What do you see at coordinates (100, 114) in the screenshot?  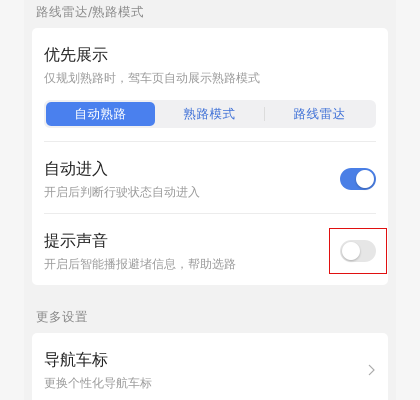 I see `segment-tab: 自动熟路` at bounding box center [100, 114].